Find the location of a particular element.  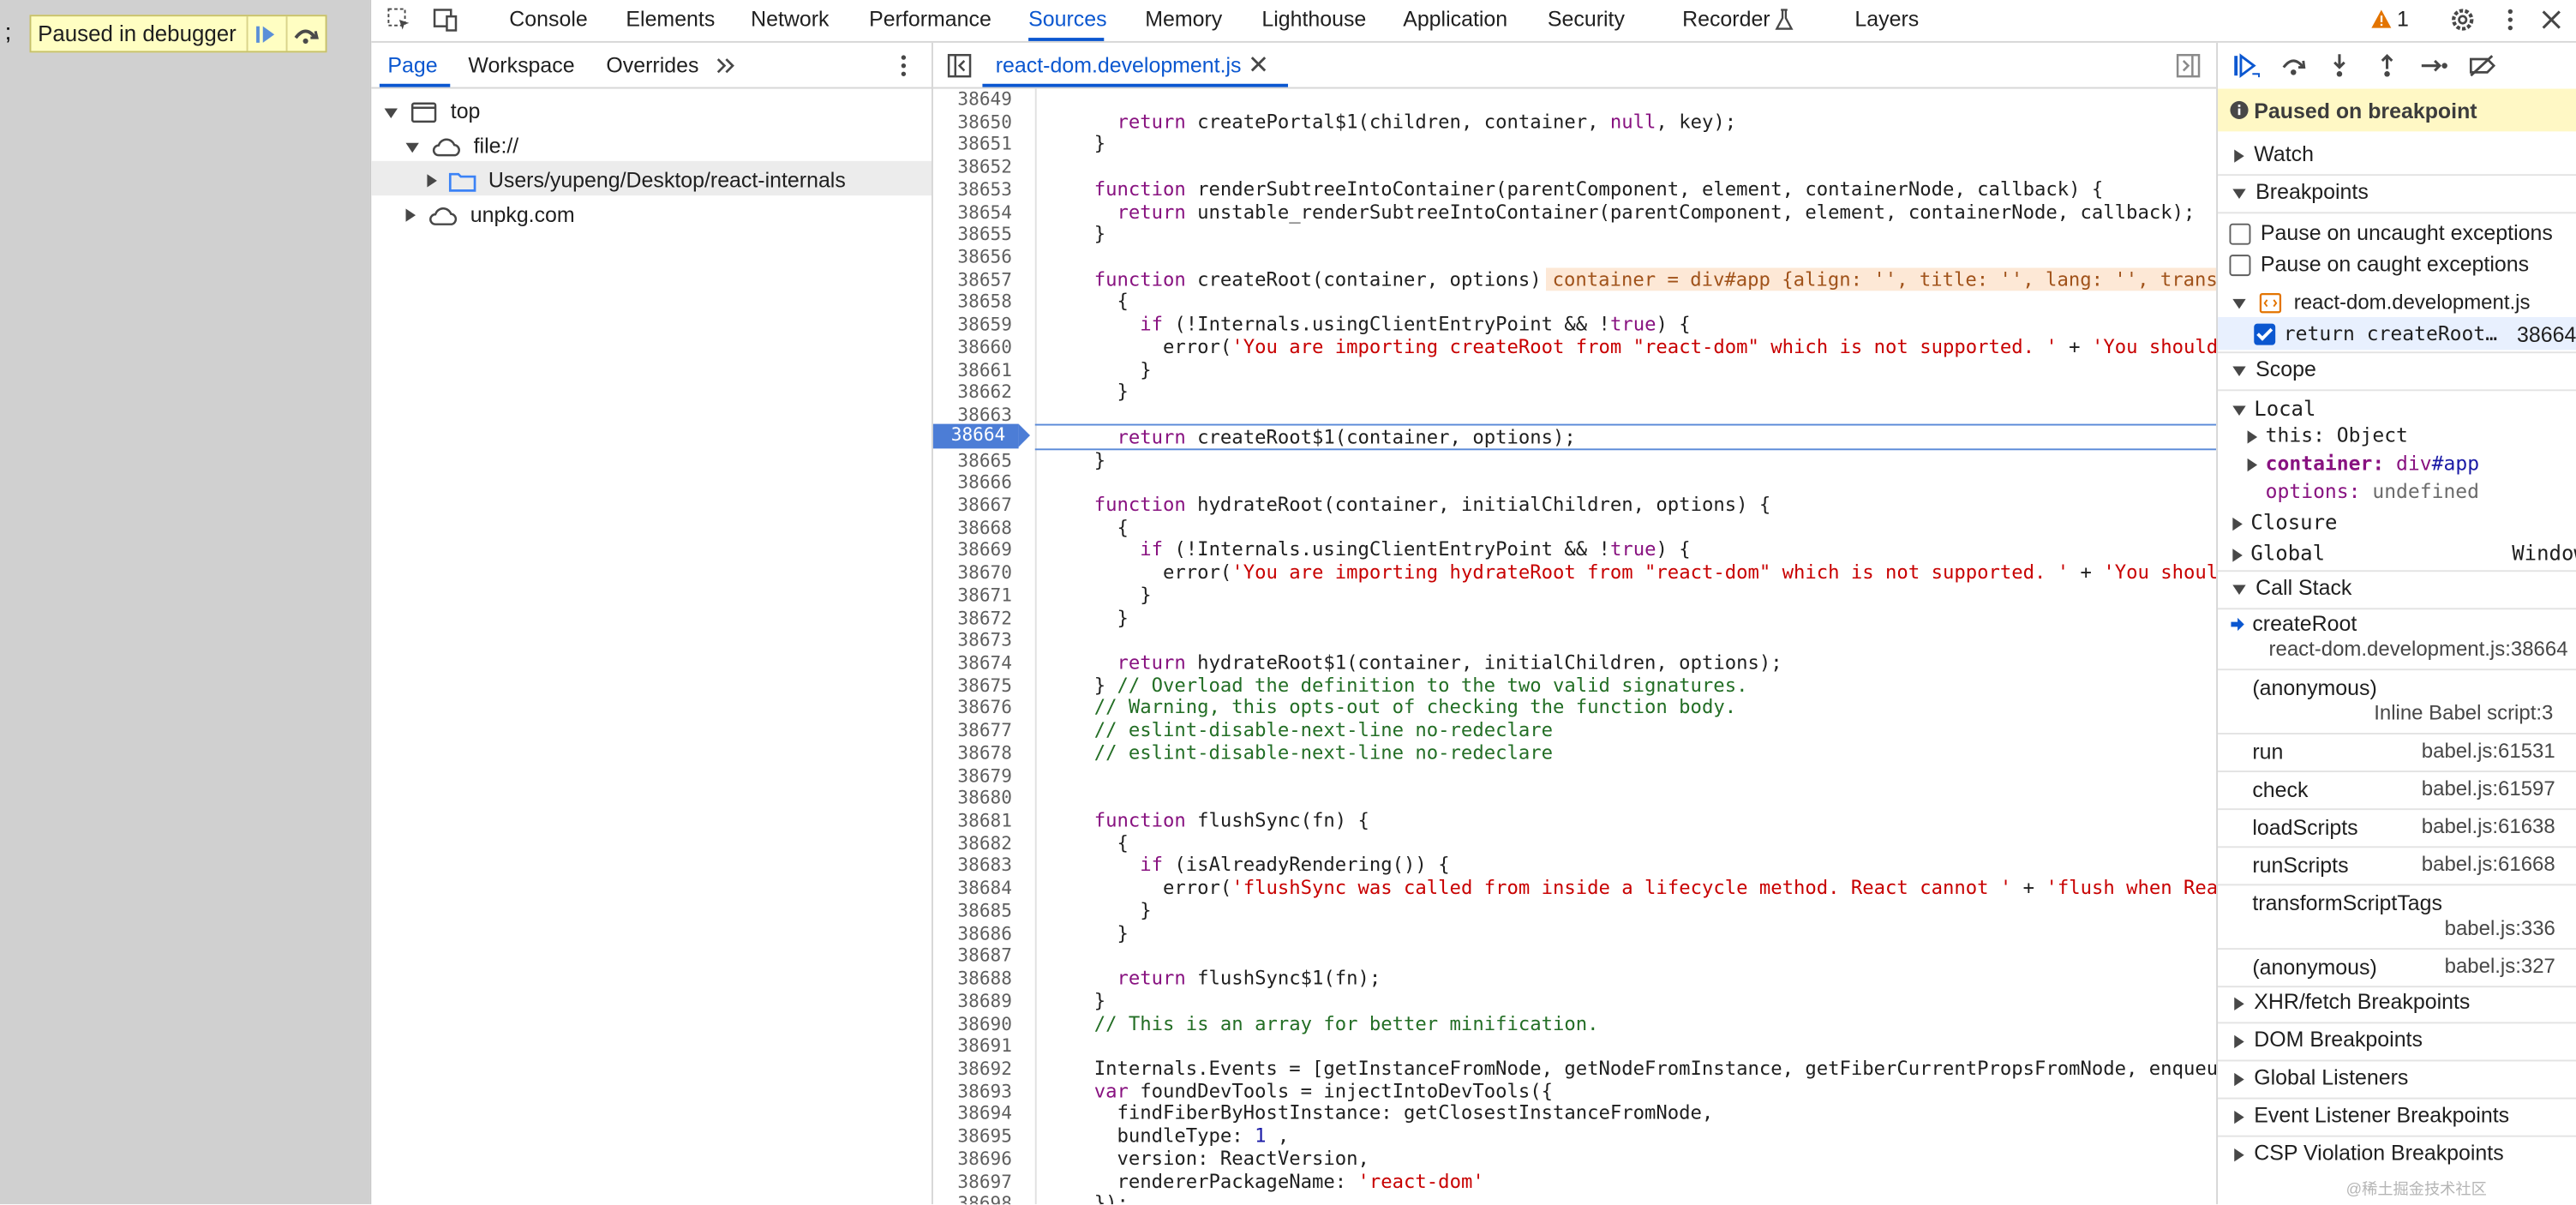

more-tabs-chevron-icon is located at coordinates (726, 65).